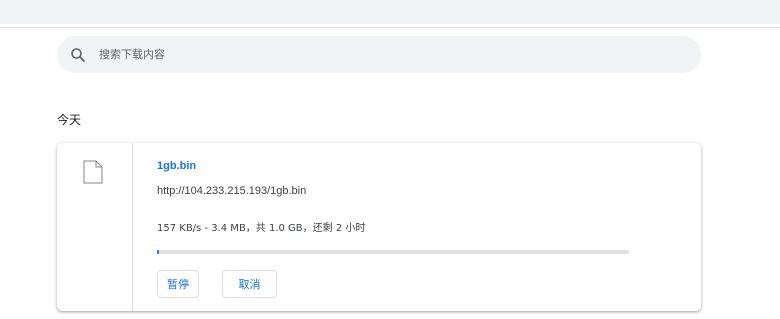 This screenshot has height=319, width=780. I want to click on toolbar, so click(390, 12).